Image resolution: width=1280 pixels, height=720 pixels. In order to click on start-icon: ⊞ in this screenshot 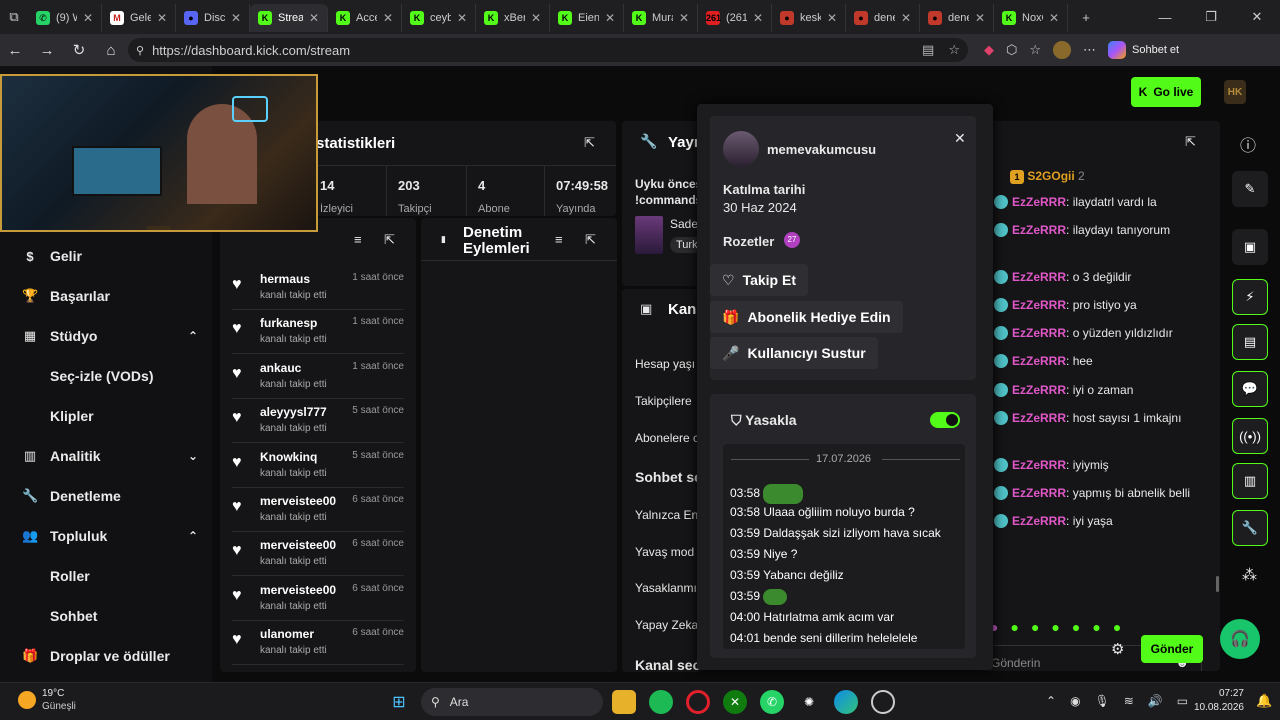, I will do `click(399, 702)`.